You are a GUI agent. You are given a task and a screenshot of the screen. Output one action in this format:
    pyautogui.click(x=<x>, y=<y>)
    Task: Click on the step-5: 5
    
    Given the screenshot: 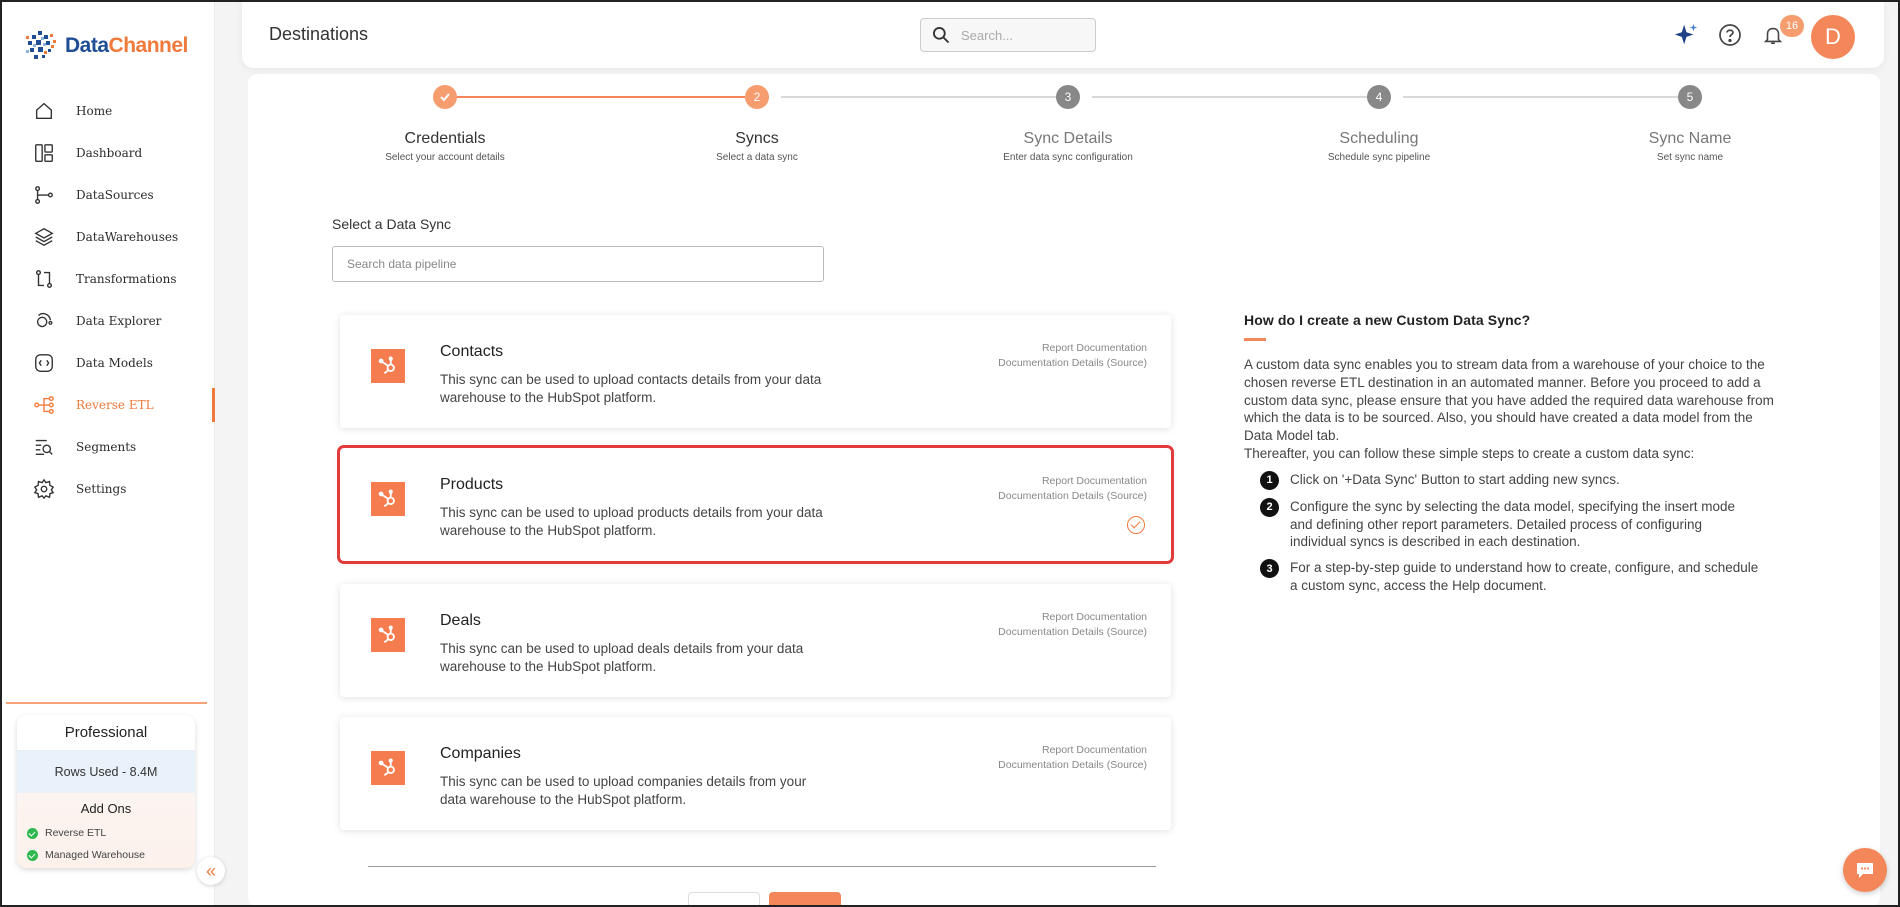 What is the action you would take?
    pyautogui.click(x=1690, y=97)
    